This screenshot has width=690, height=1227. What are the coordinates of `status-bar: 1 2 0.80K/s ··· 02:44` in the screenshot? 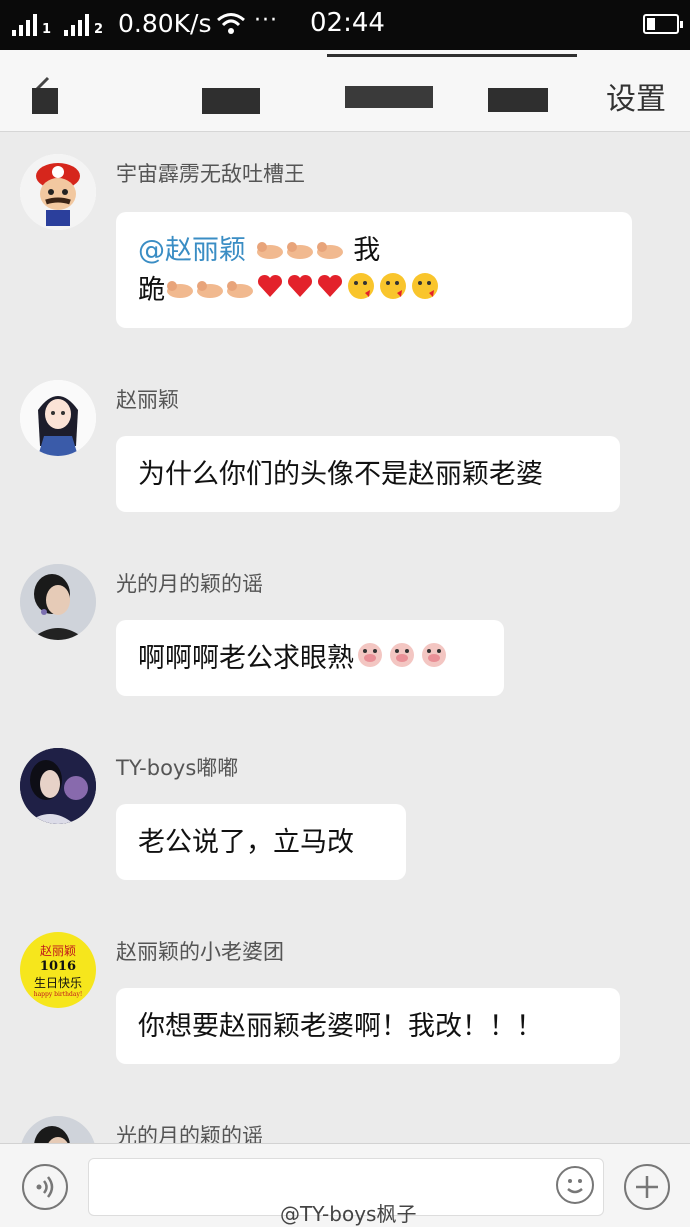 It's located at (345, 25).